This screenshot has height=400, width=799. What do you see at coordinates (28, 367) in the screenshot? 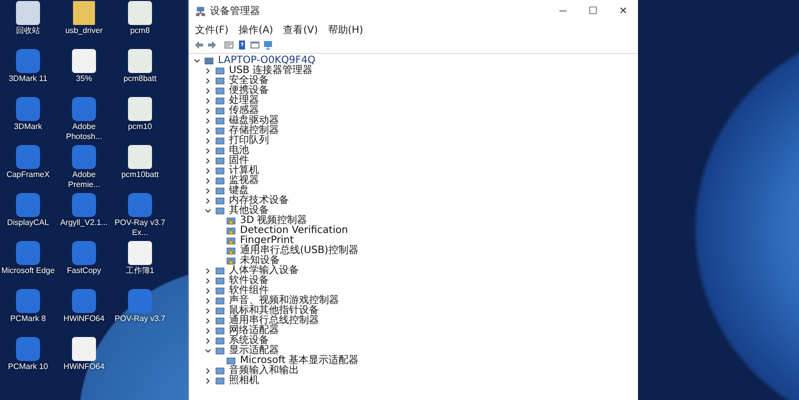
I see `desktop-icon-label: PCMark 10` at bounding box center [28, 367].